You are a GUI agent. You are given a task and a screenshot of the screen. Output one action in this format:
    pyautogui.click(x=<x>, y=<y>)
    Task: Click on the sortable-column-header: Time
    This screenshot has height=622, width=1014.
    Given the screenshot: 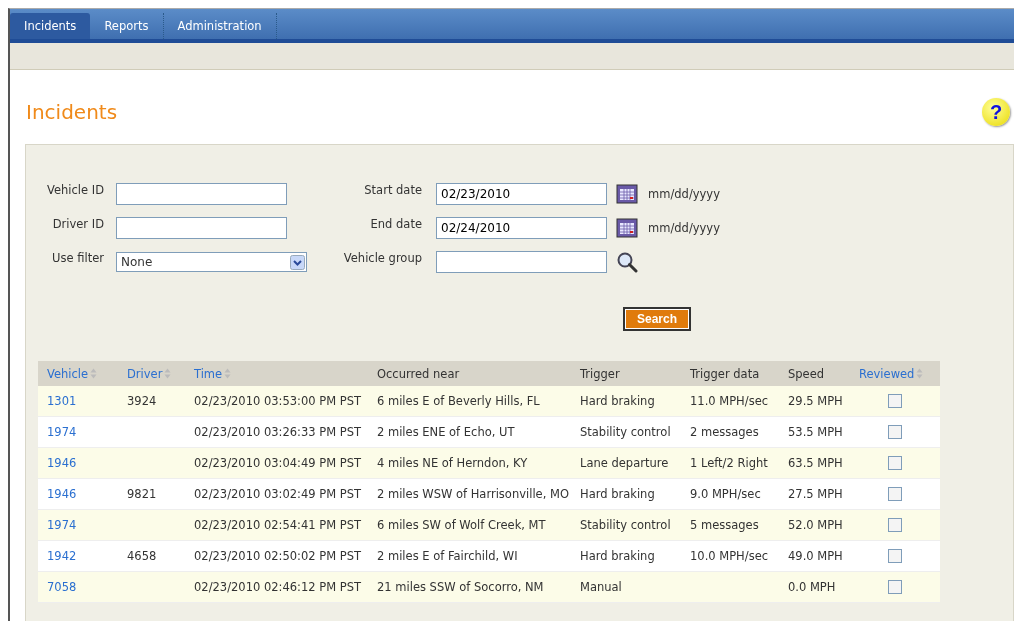 What is the action you would take?
    pyautogui.click(x=208, y=373)
    